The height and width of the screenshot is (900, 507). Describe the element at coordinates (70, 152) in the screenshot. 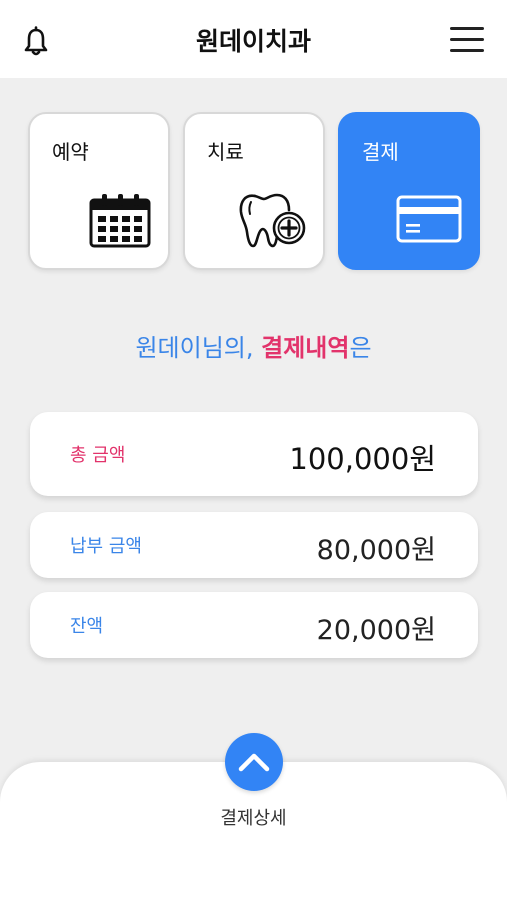

I see `tab-reservation-label: 예약` at that location.